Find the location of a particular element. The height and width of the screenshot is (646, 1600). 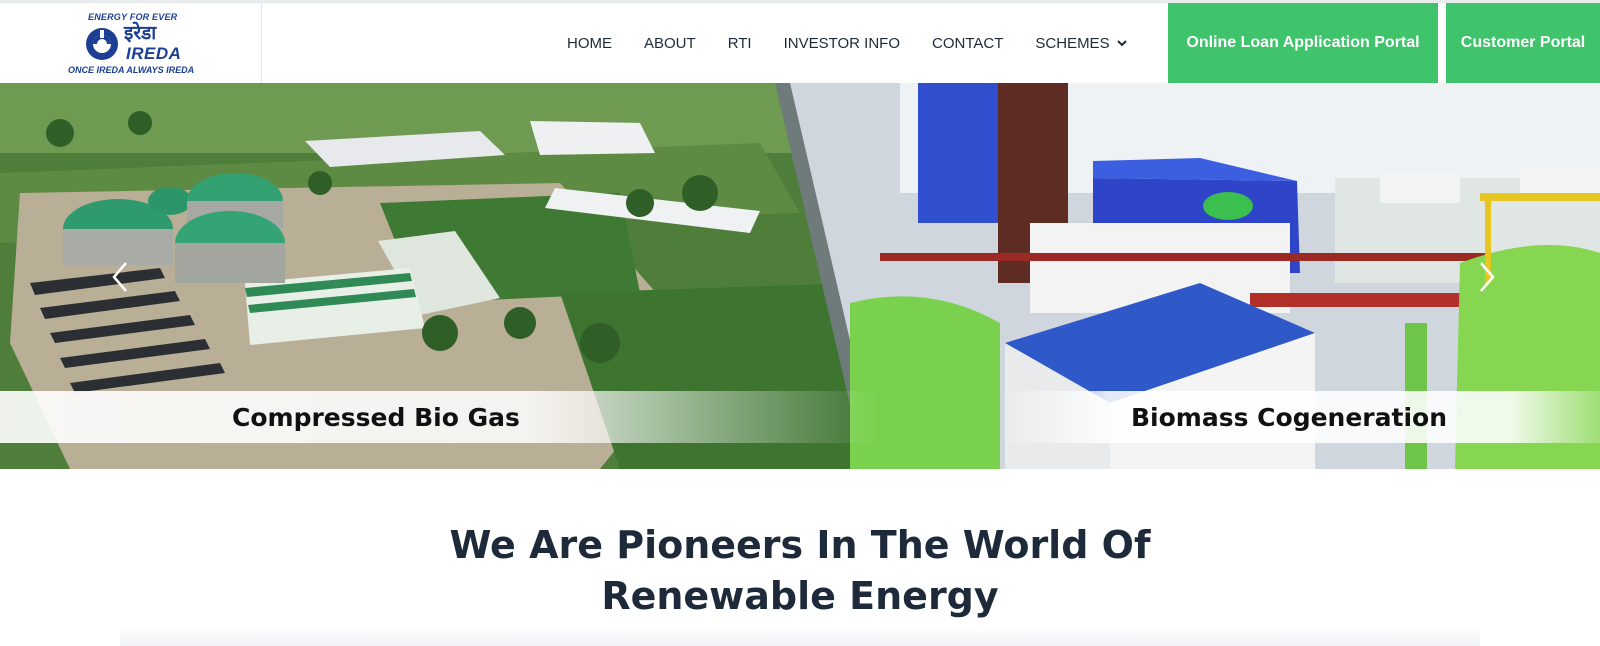

logo-hindi-name: इरेडा is located at coordinates (140, 33).